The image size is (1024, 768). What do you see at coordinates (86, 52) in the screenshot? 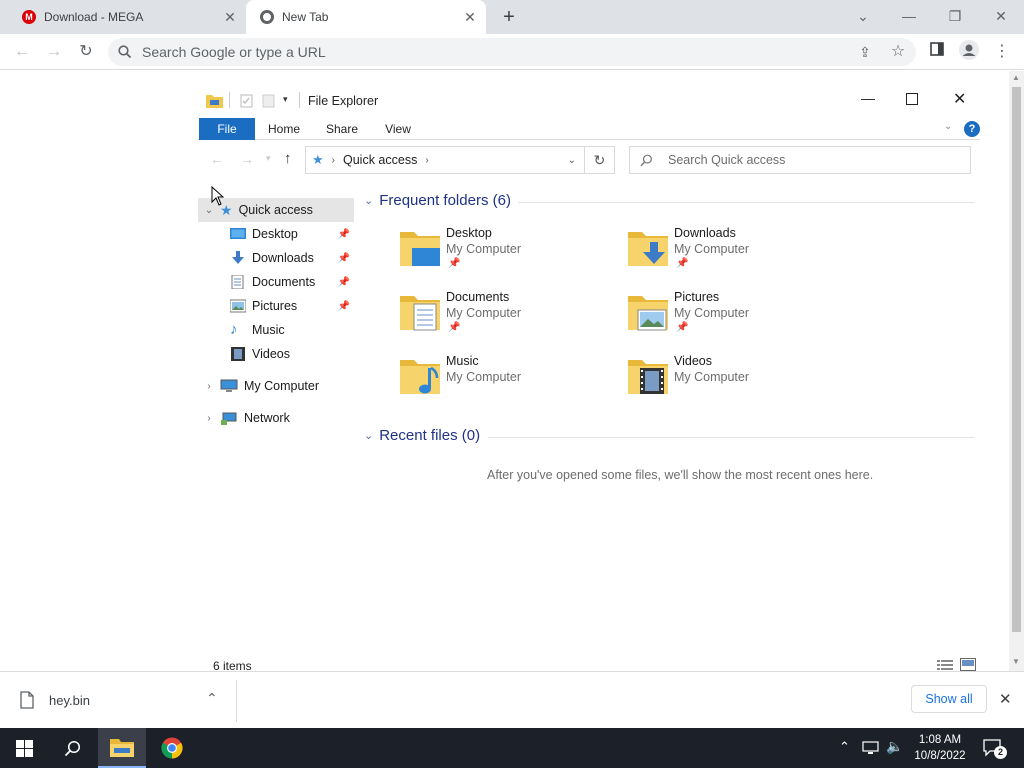
I see `reload-icon: ↻` at bounding box center [86, 52].